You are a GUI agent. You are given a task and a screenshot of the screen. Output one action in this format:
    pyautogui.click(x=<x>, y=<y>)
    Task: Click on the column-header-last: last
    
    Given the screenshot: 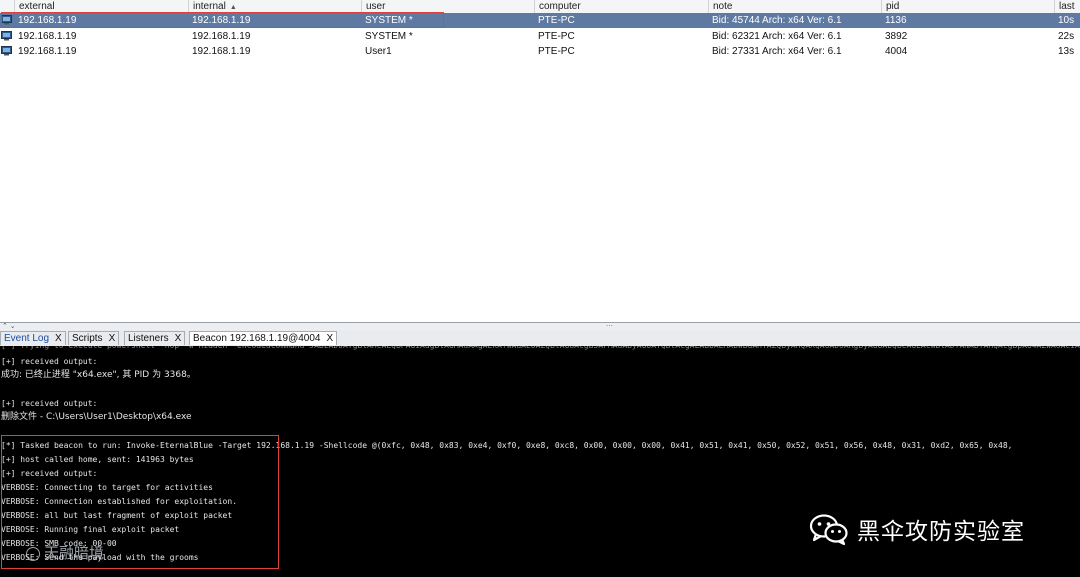 What is the action you would take?
    pyautogui.click(x=1067, y=6)
    